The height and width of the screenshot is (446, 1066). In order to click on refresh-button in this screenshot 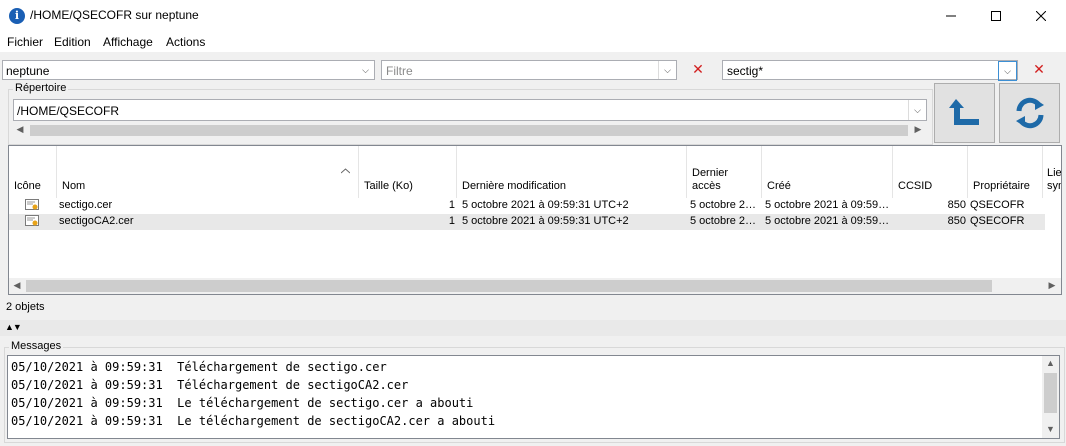, I will do `click(1029, 113)`.